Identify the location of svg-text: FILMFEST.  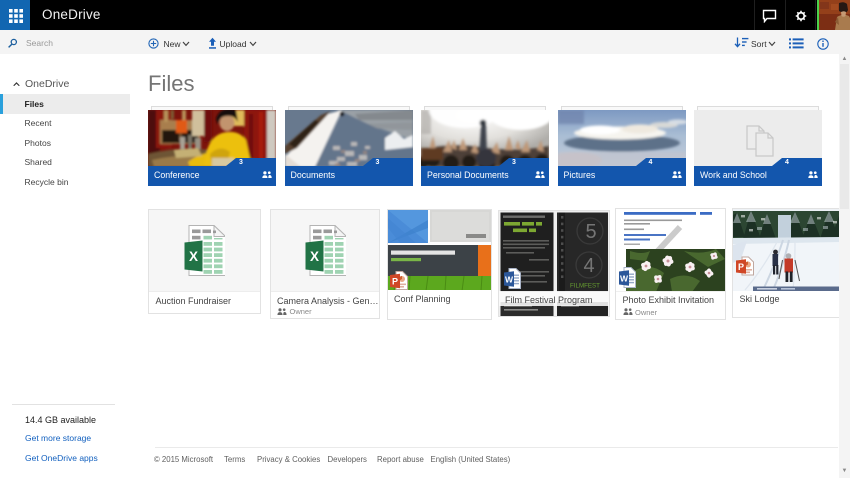
(585, 285).